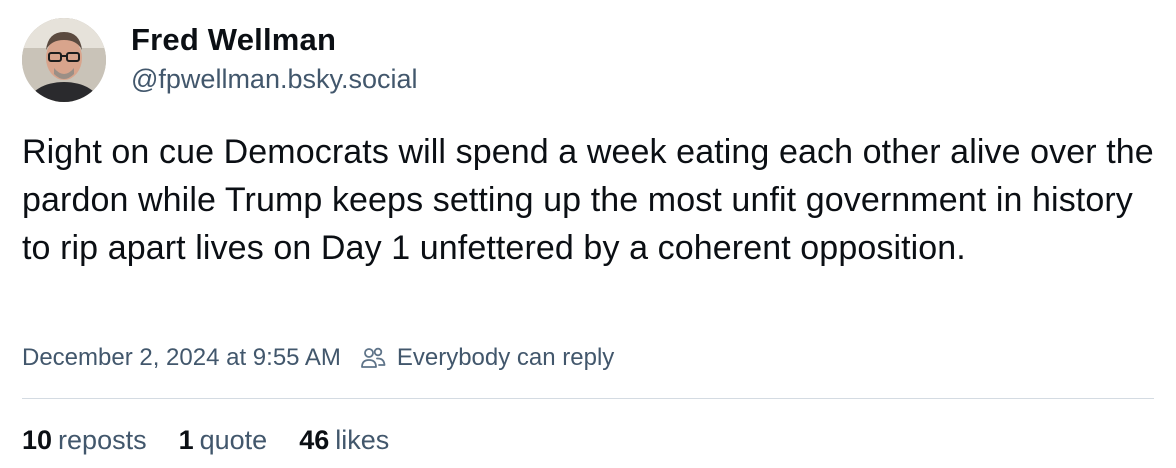 This screenshot has width=1176, height=468. I want to click on author-name: Fred Wellman, so click(233, 40).